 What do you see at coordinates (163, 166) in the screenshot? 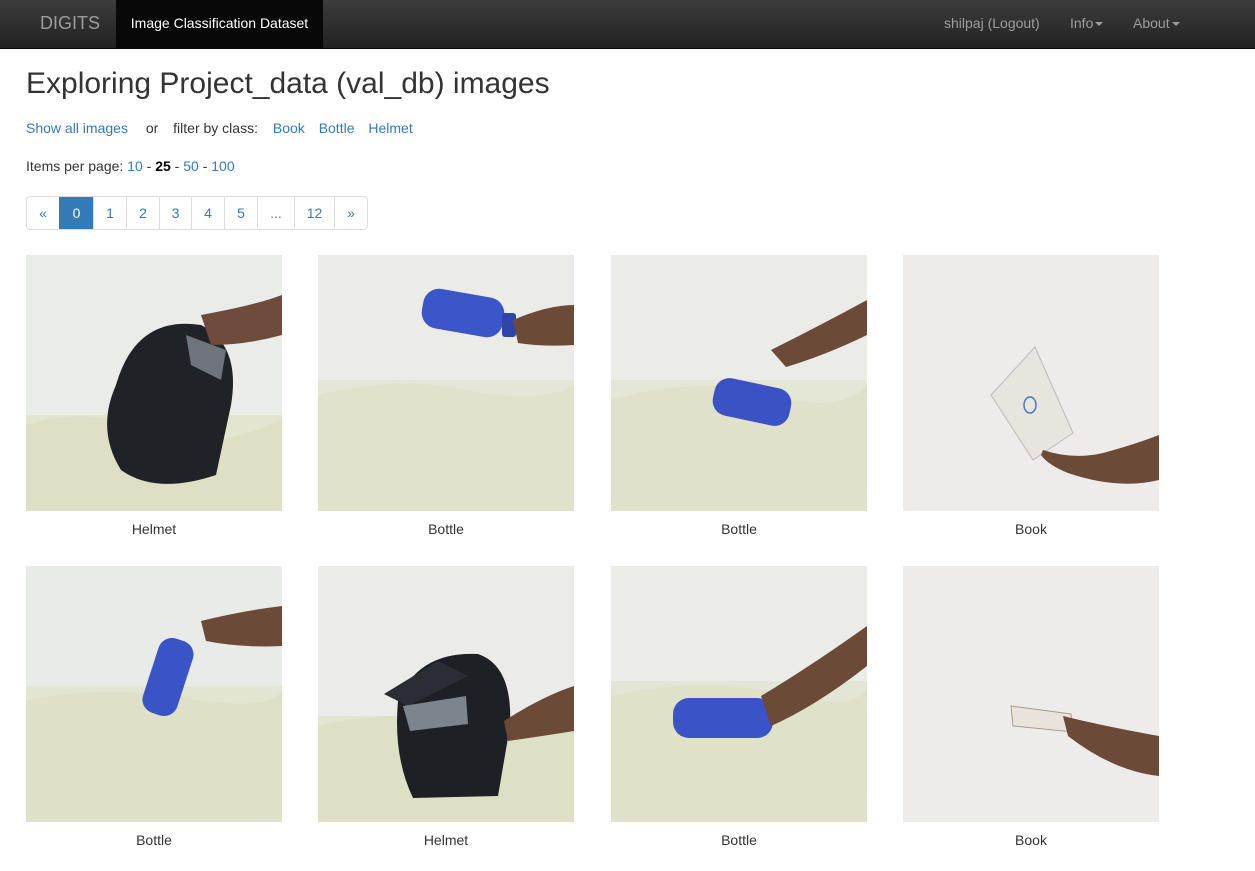
I see `ipp-option-25-selected: 25` at bounding box center [163, 166].